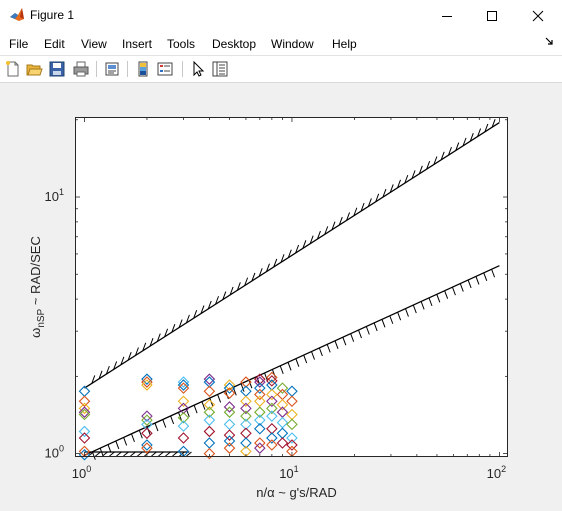 The height and width of the screenshot is (511, 562). Describe the element at coordinates (41, 317) in the screenshot. I see `y-axis-label-subscript: nSP` at that location.